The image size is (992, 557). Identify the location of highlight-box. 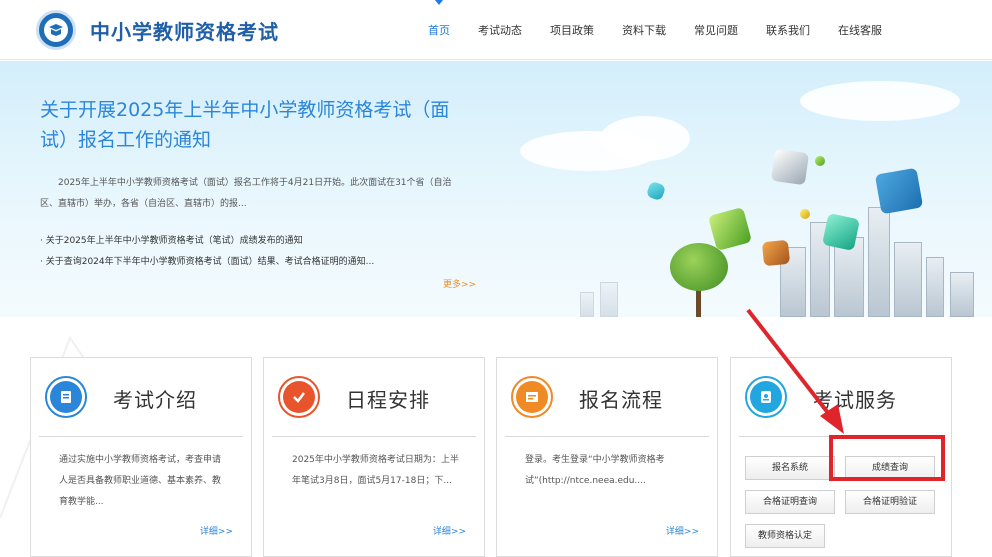
(887, 458).